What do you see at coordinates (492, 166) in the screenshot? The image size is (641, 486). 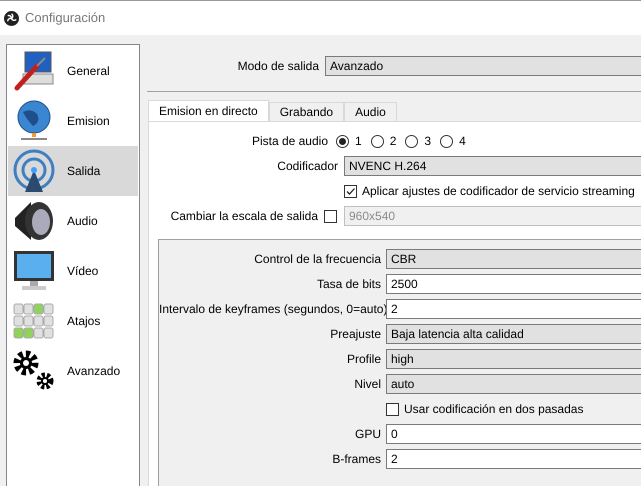 I see `encoder-dropdown: NVENC H.264` at bounding box center [492, 166].